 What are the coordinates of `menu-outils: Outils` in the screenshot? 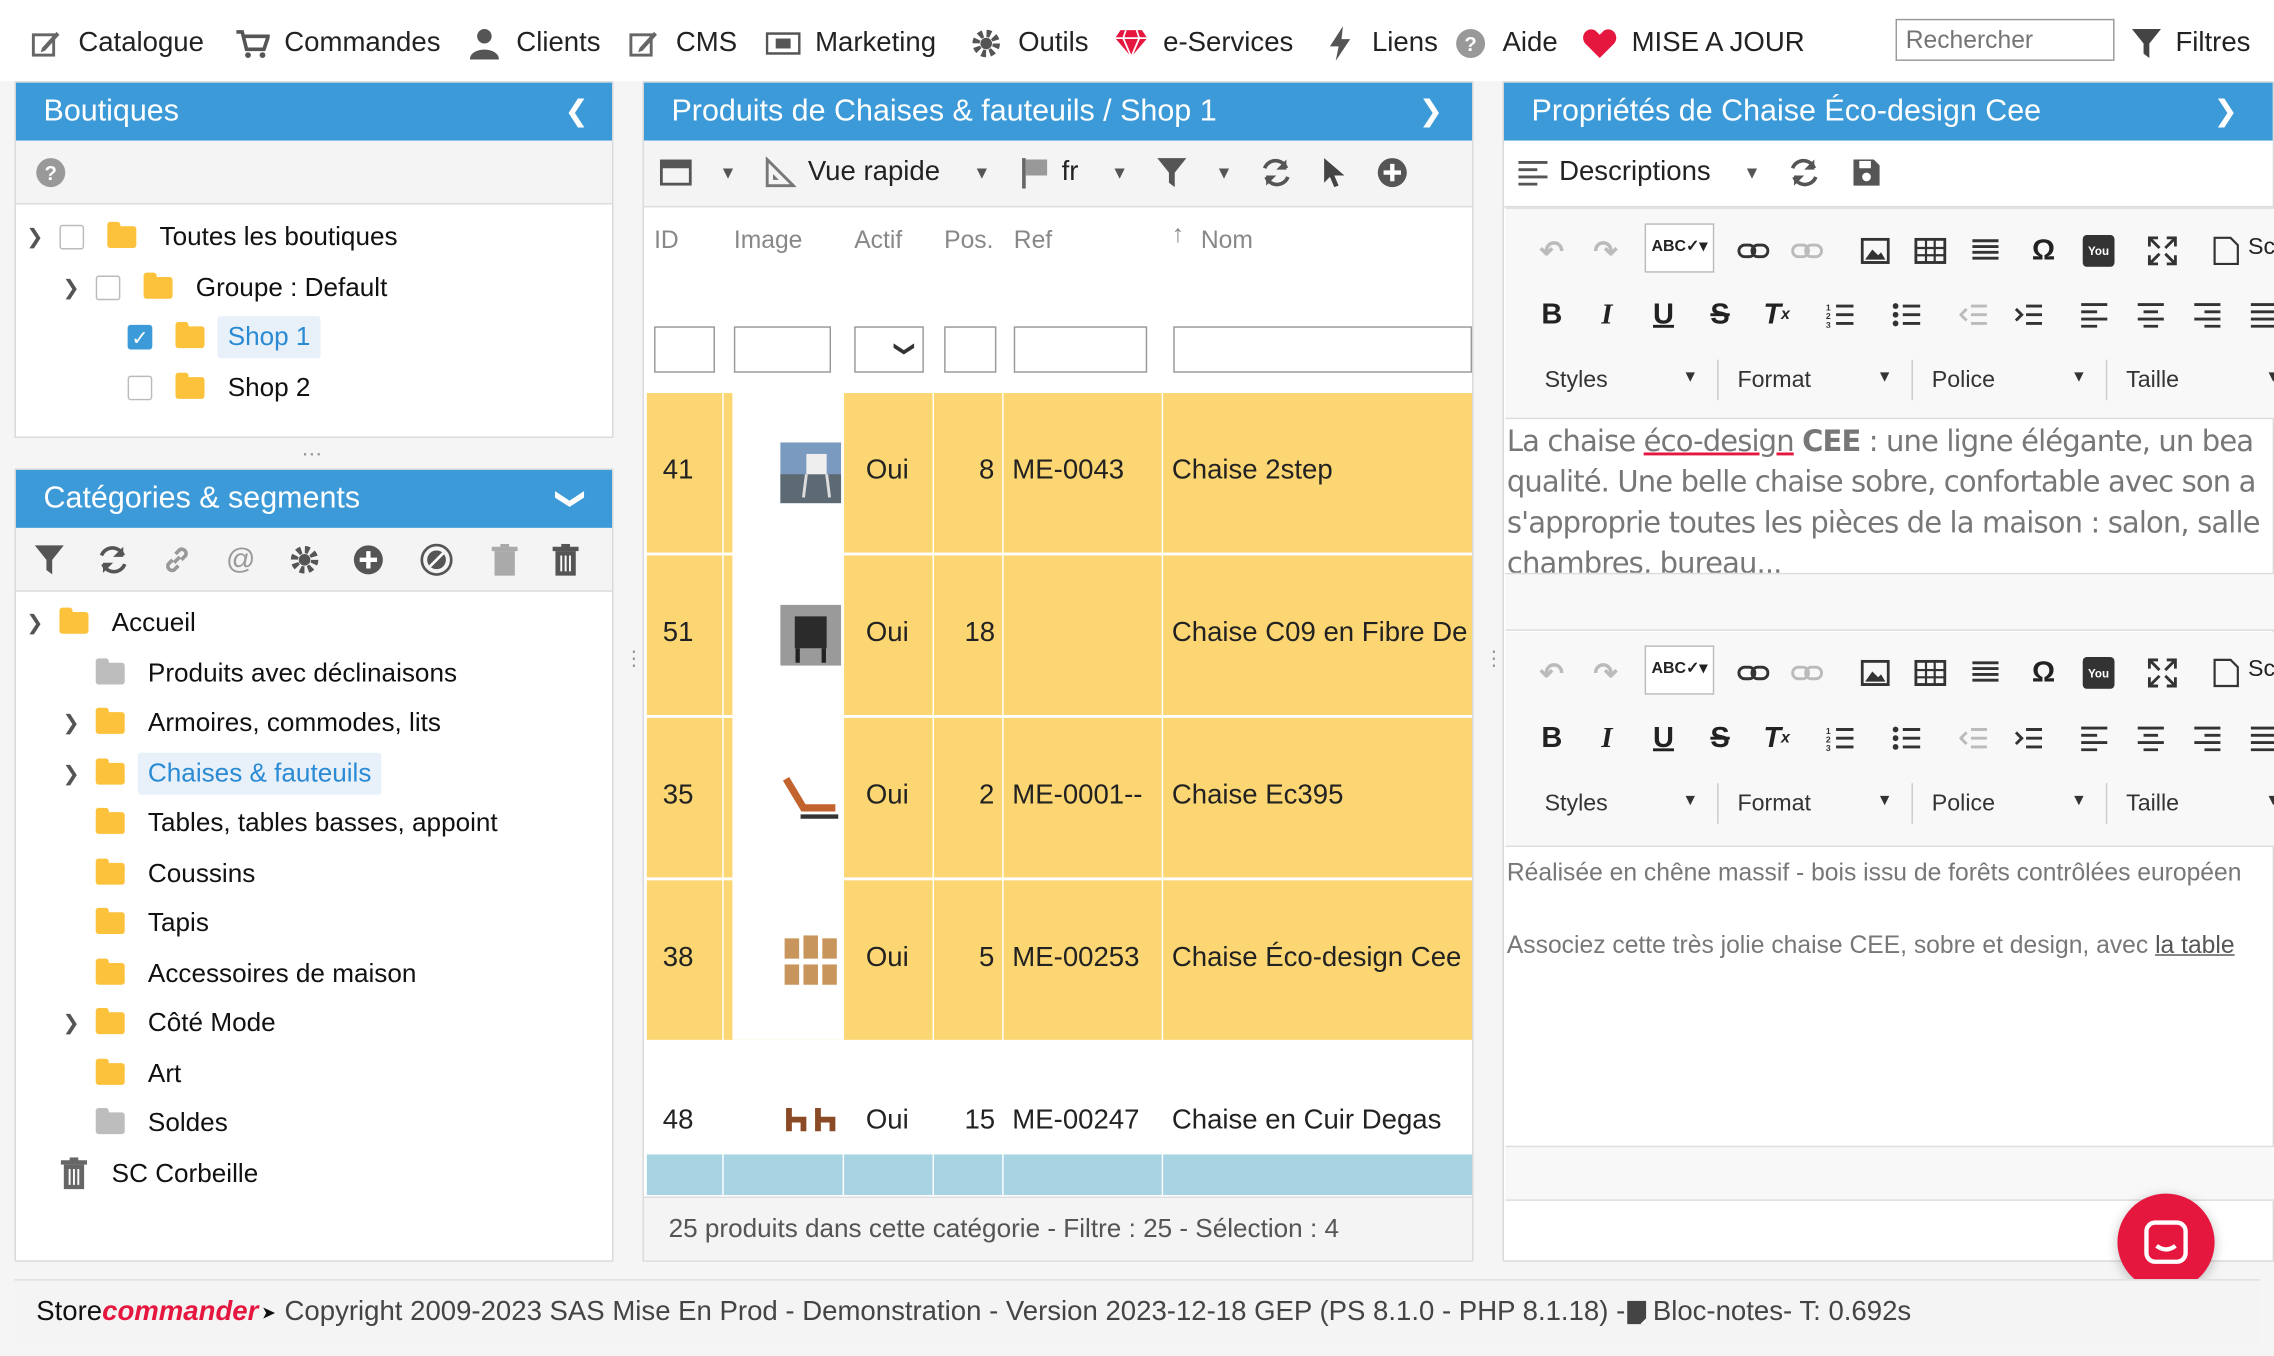 It's located at (1029, 43).